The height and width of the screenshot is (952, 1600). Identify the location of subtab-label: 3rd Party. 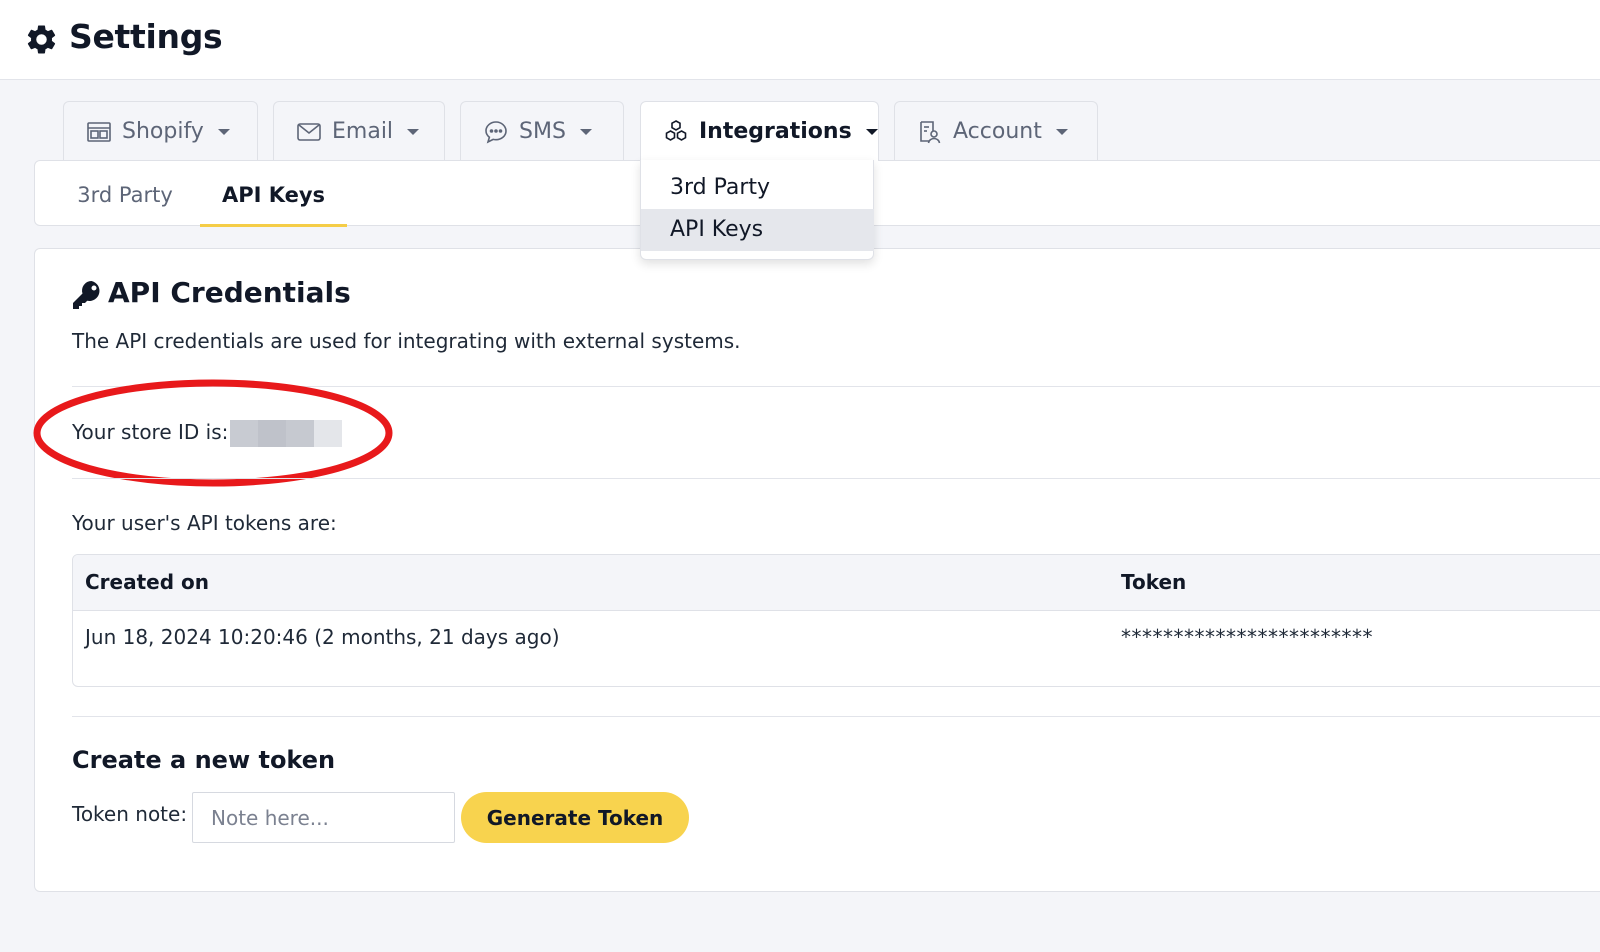
(125, 195).